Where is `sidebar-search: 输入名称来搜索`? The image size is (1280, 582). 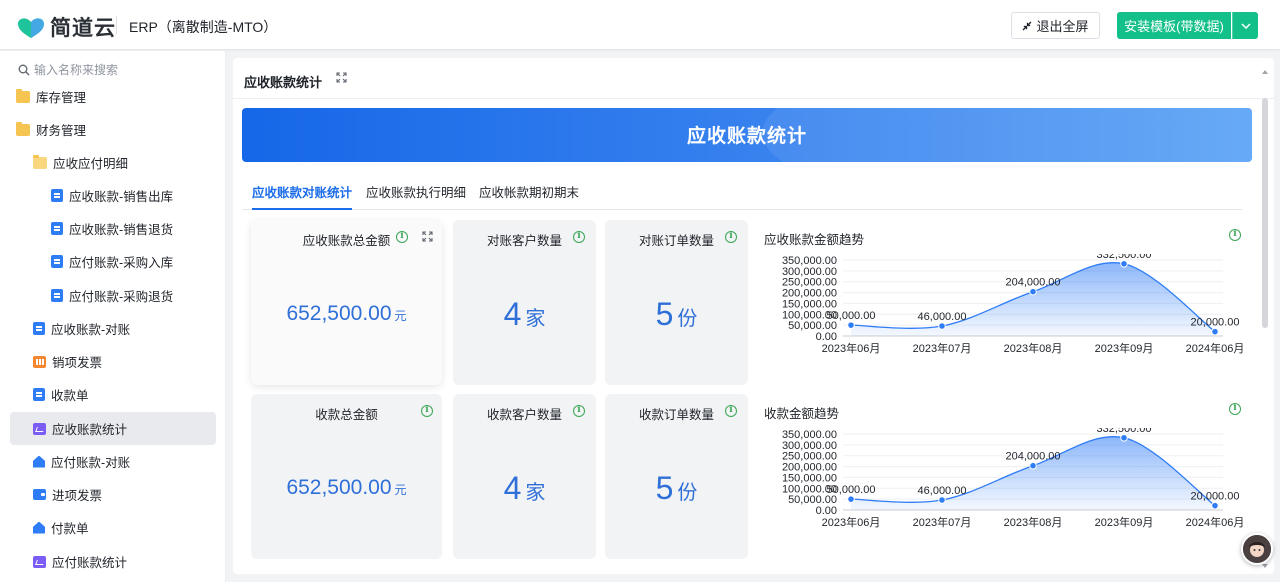
sidebar-search: 输入名称来搜索 is located at coordinates (68, 69).